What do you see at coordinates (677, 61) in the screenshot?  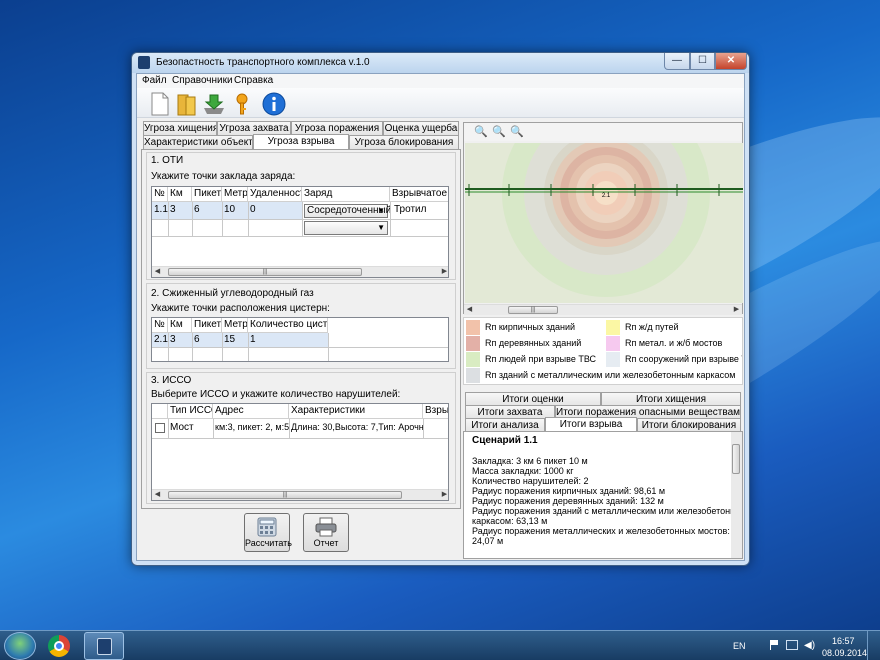 I see `minimize-button: —` at bounding box center [677, 61].